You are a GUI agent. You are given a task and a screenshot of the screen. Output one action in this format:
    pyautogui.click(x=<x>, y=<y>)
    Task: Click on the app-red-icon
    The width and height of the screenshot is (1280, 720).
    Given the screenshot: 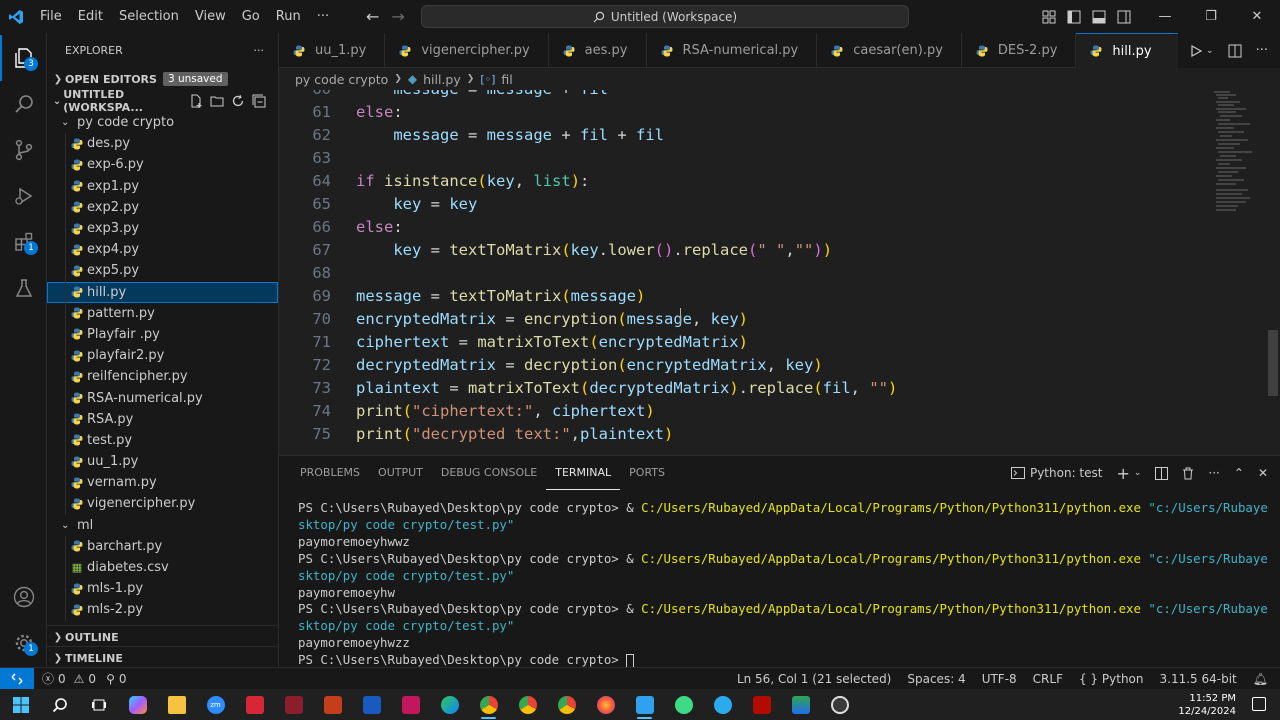 What is the action you would take?
    pyautogui.click(x=254, y=704)
    